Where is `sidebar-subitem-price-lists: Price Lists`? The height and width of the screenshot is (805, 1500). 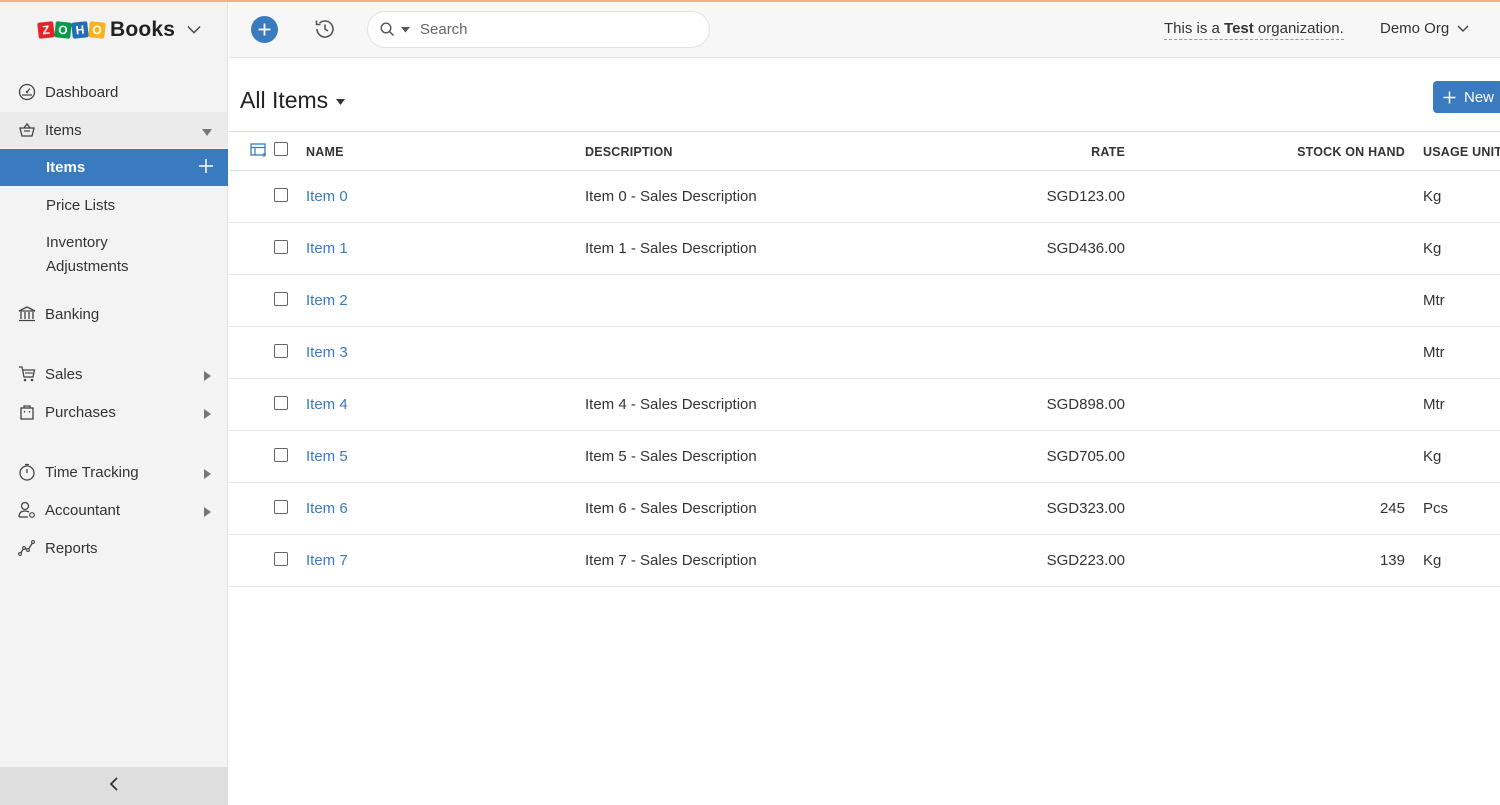 sidebar-subitem-price-lists: Price Lists is located at coordinates (114, 205).